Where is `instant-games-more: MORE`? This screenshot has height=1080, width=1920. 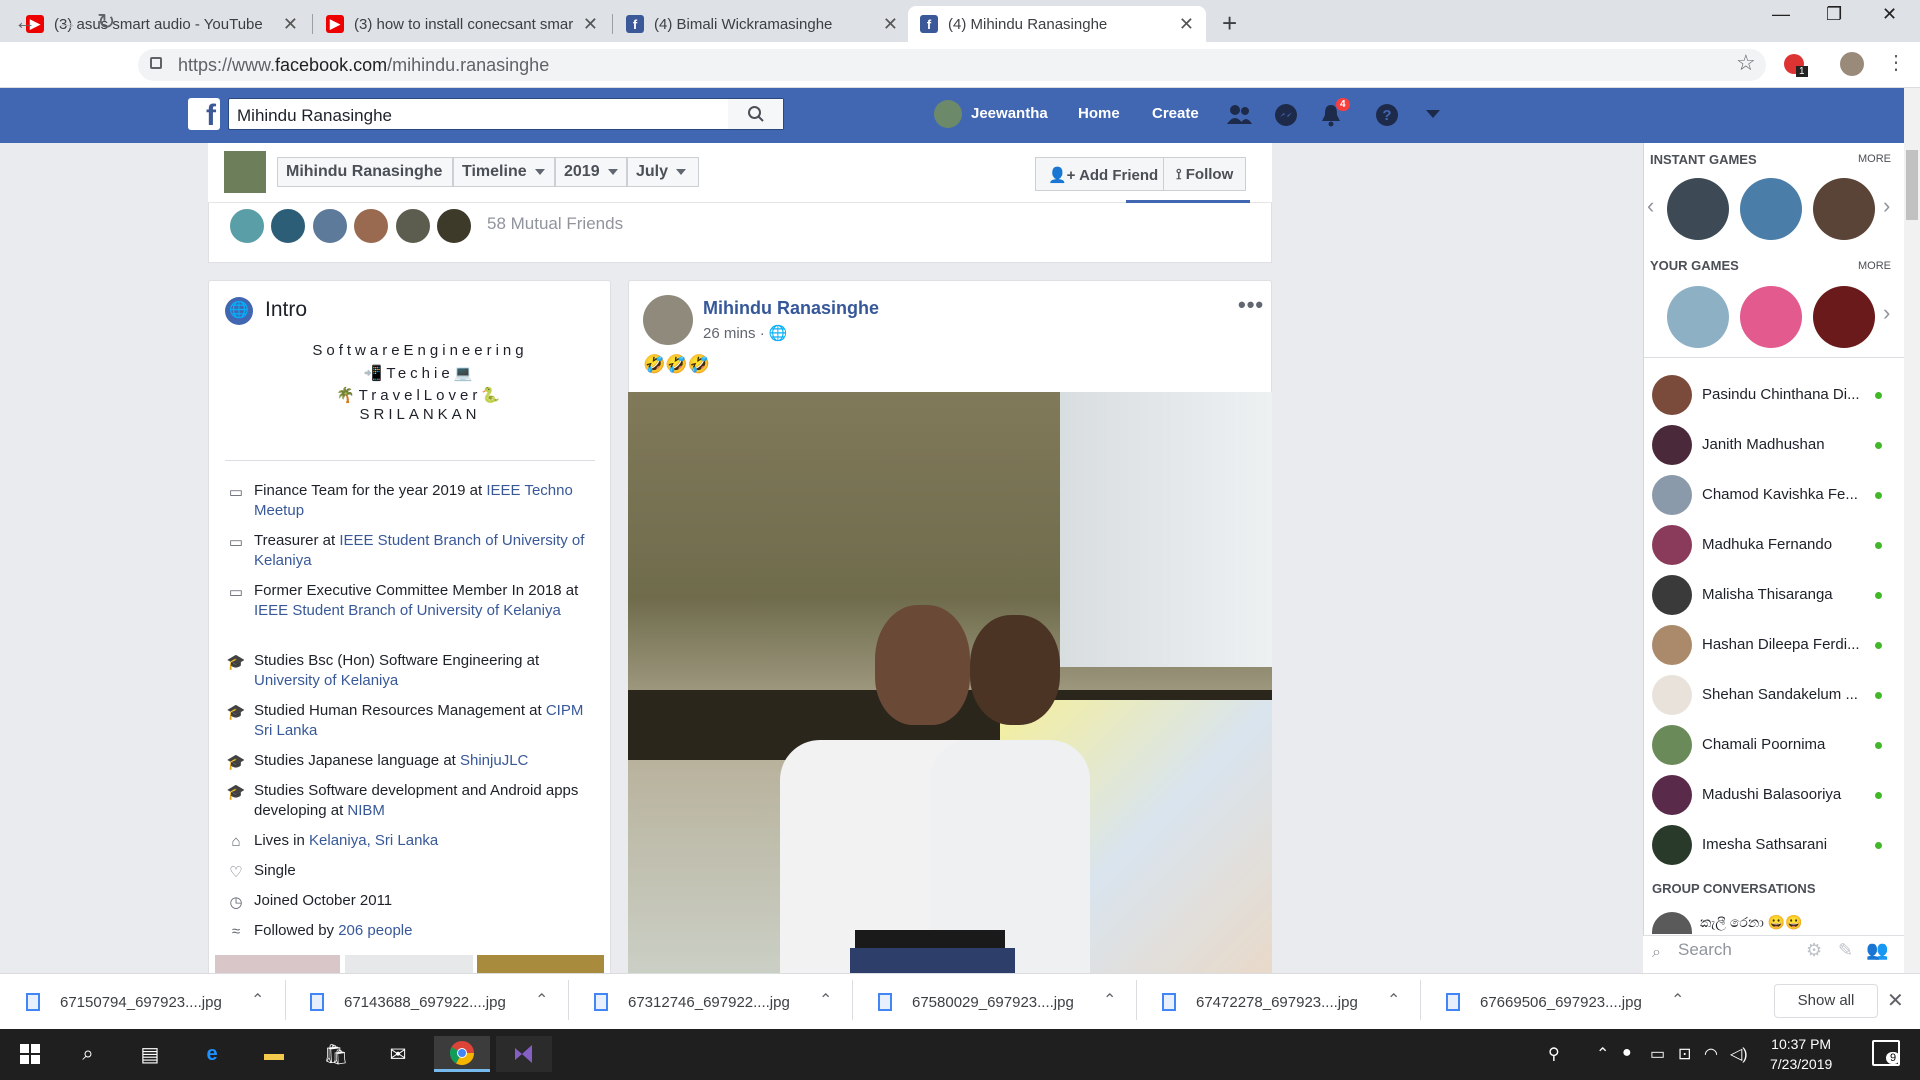 instant-games-more: MORE is located at coordinates (1874, 159).